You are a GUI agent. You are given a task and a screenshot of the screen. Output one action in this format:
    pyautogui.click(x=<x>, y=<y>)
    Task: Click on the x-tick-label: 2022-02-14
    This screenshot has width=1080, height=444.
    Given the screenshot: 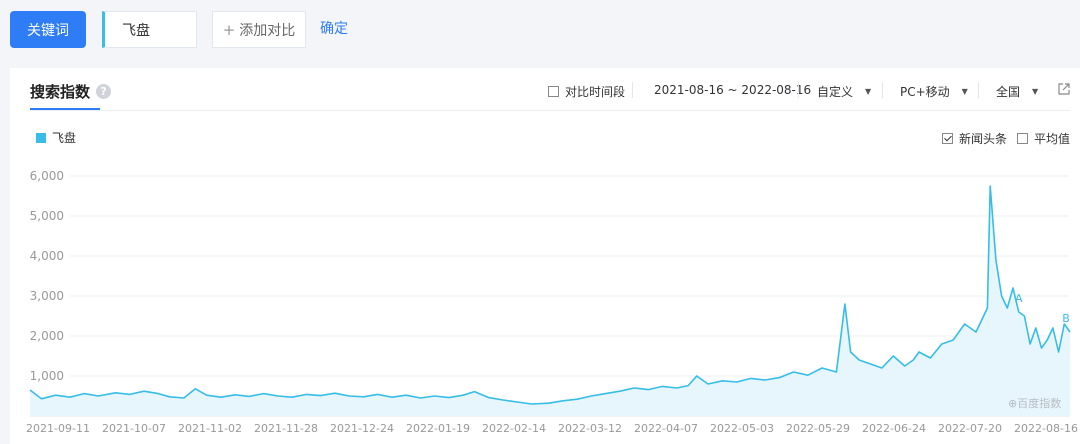 What is the action you would take?
    pyautogui.click(x=514, y=428)
    